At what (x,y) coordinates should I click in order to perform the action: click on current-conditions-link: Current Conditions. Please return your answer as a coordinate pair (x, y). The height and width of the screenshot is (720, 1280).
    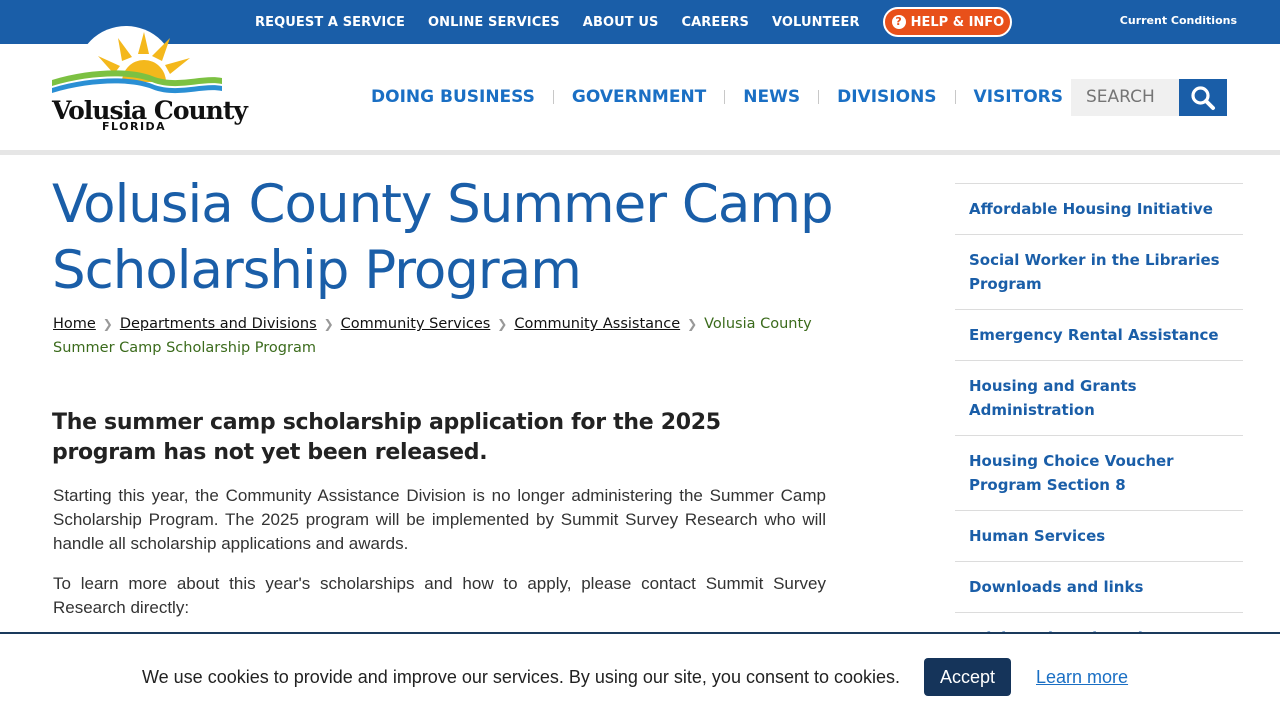
    Looking at the image, I should click on (1178, 20).